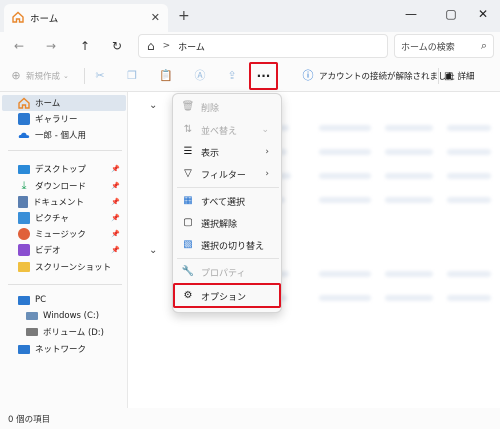 Image resolution: width=500 pixels, height=429 pixels. I want to click on menu-item-select-none: ▢ 選択解除, so click(227, 223).